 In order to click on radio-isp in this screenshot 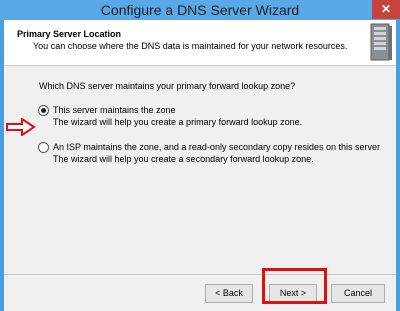, I will do `click(43, 147)`.